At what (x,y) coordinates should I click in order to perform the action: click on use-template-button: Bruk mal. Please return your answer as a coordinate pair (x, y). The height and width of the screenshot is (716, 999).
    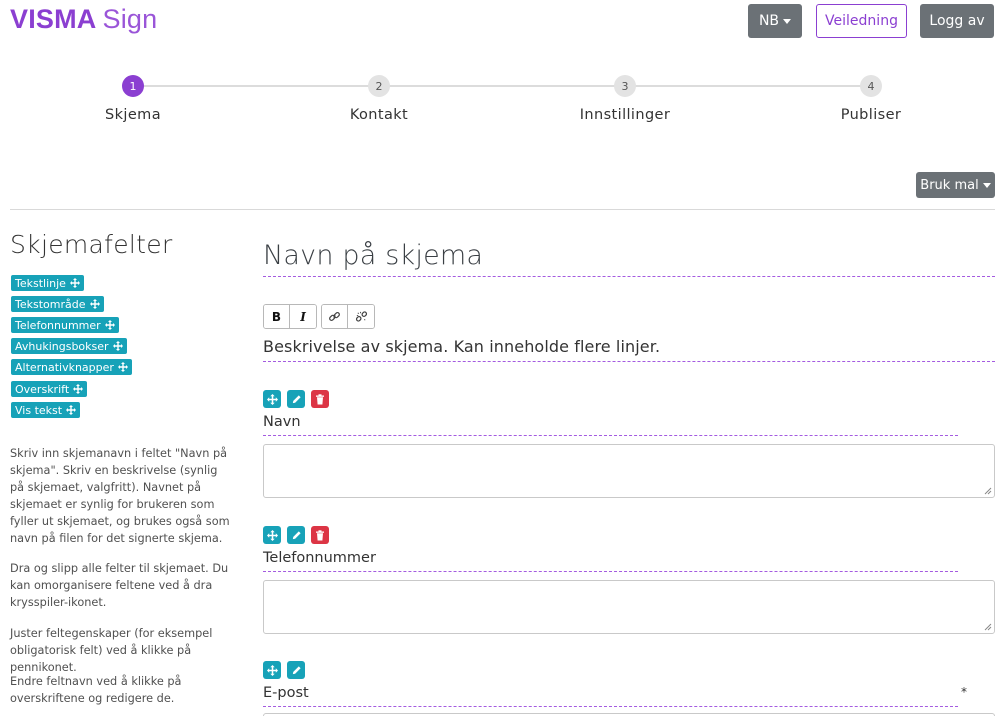
    Looking at the image, I should click on (955, 185).